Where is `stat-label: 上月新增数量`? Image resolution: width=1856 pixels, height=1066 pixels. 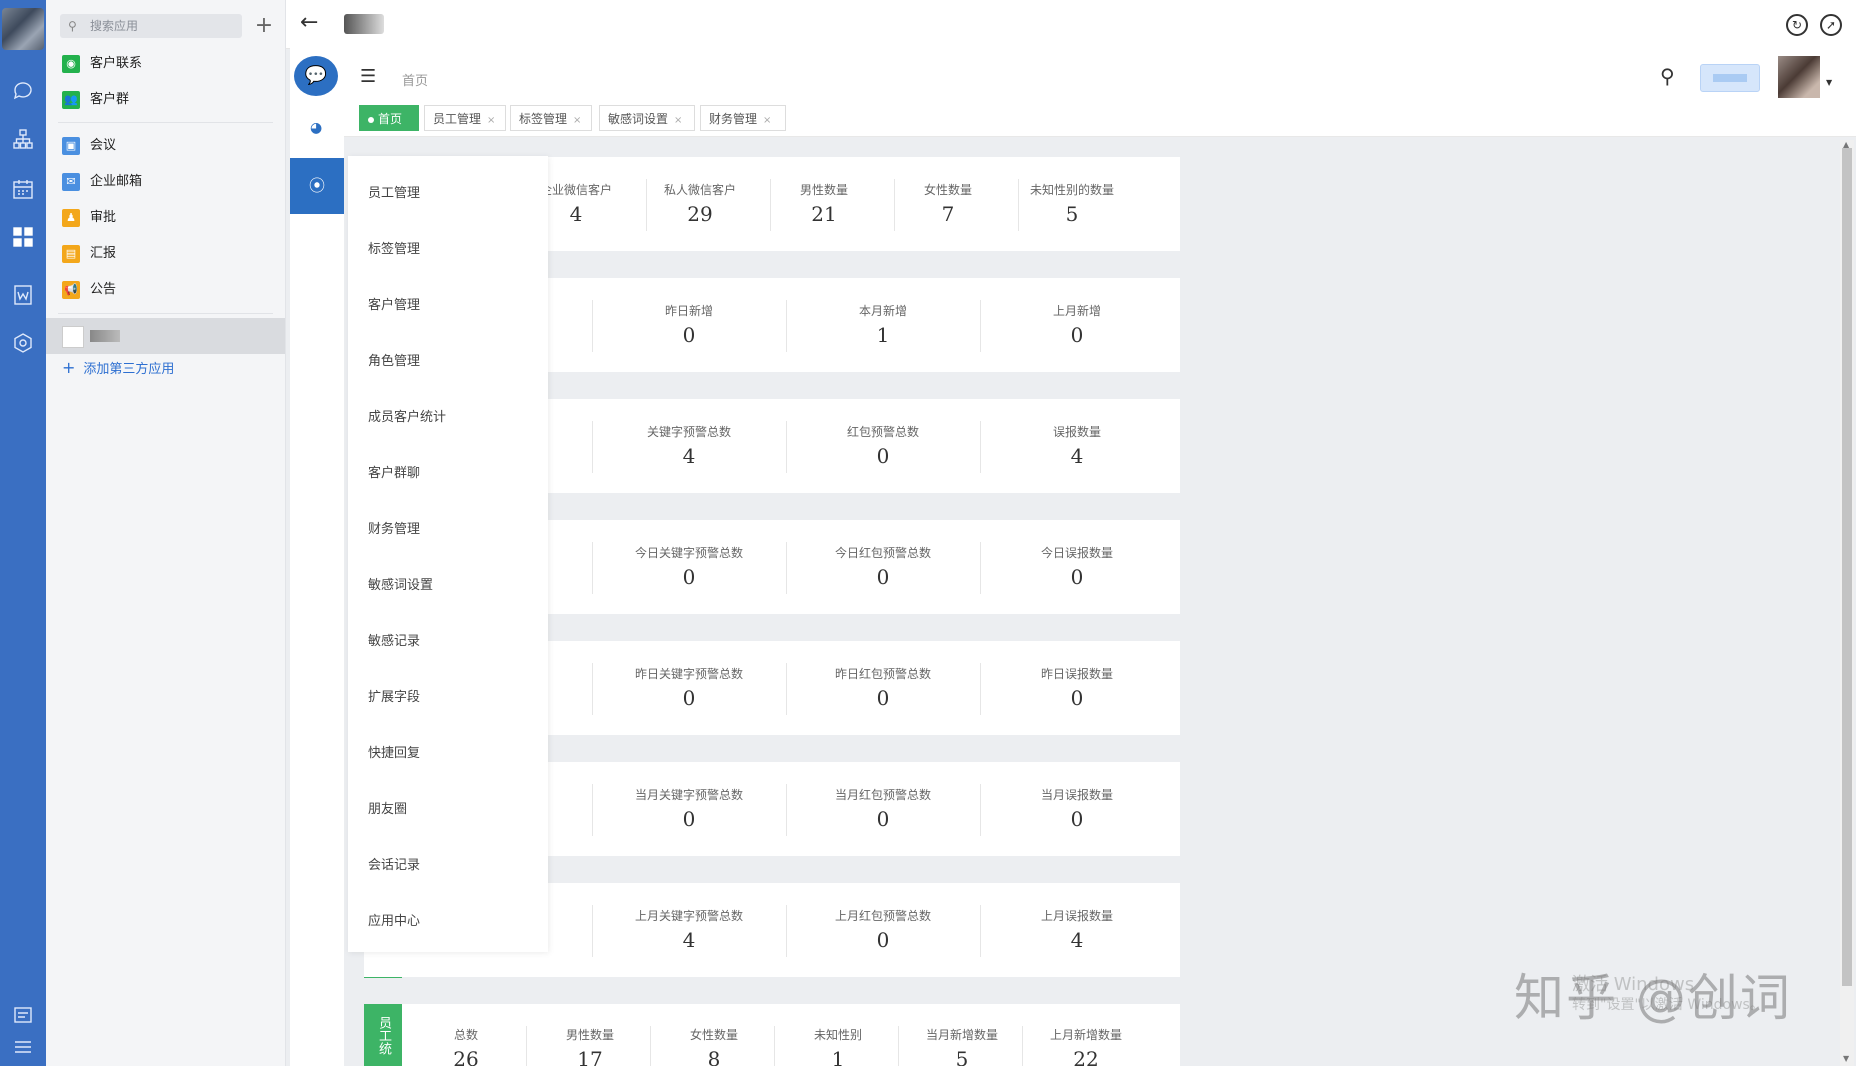
stat-label: 上月新增数量 is located at coordinates (1085, 1035).